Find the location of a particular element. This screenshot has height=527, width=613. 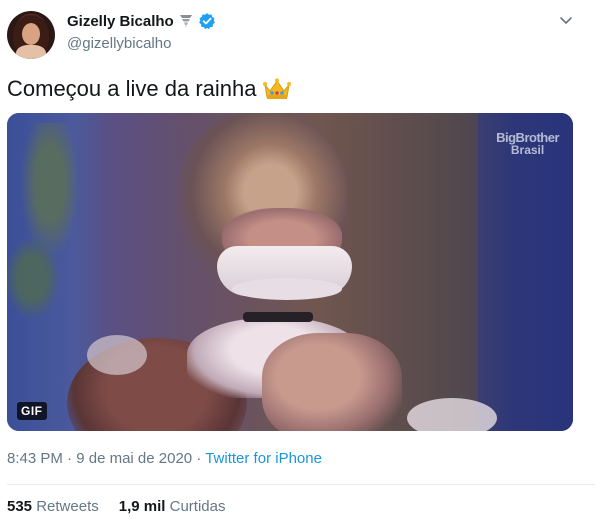

author-handle: @gizellybicalho is located at coordinates (119, 43).